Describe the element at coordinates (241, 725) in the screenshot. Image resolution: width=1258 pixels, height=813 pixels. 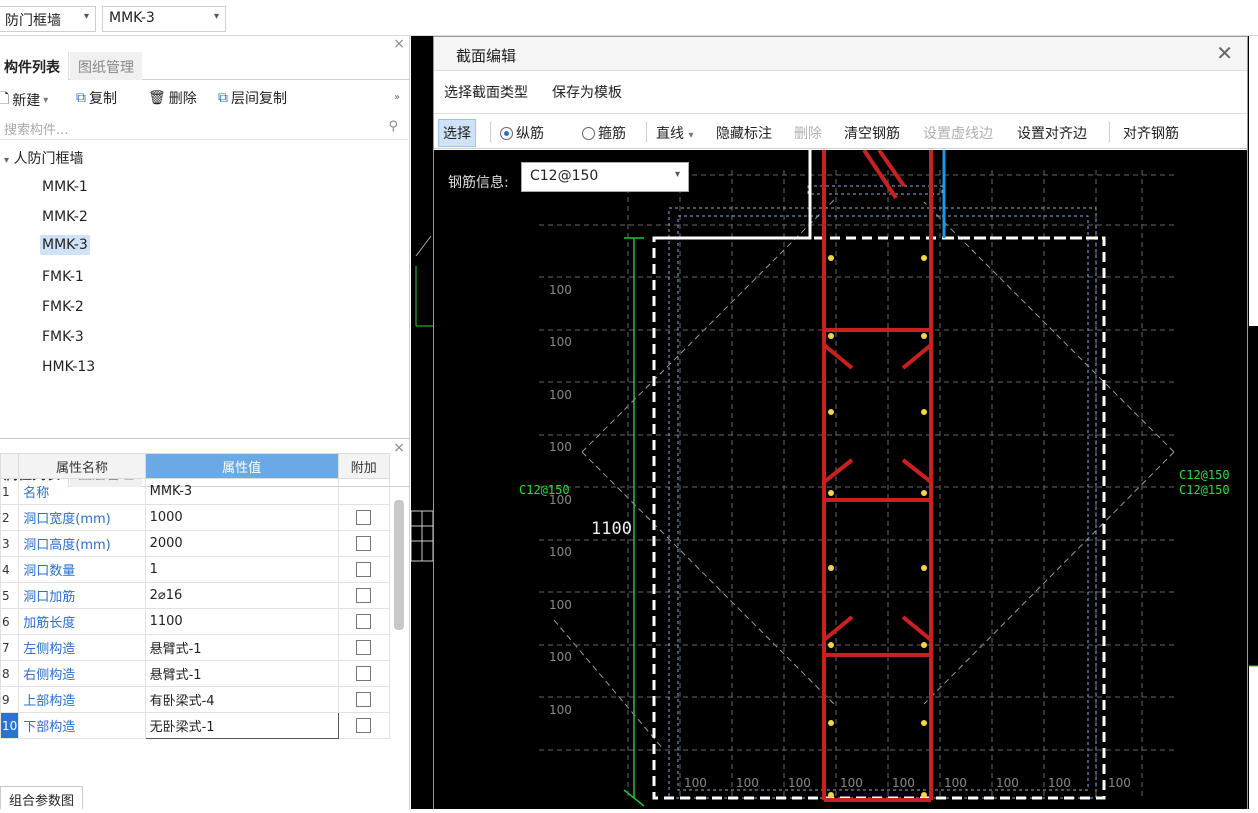
I see `property-value: 无卧梁式-1` at that location.